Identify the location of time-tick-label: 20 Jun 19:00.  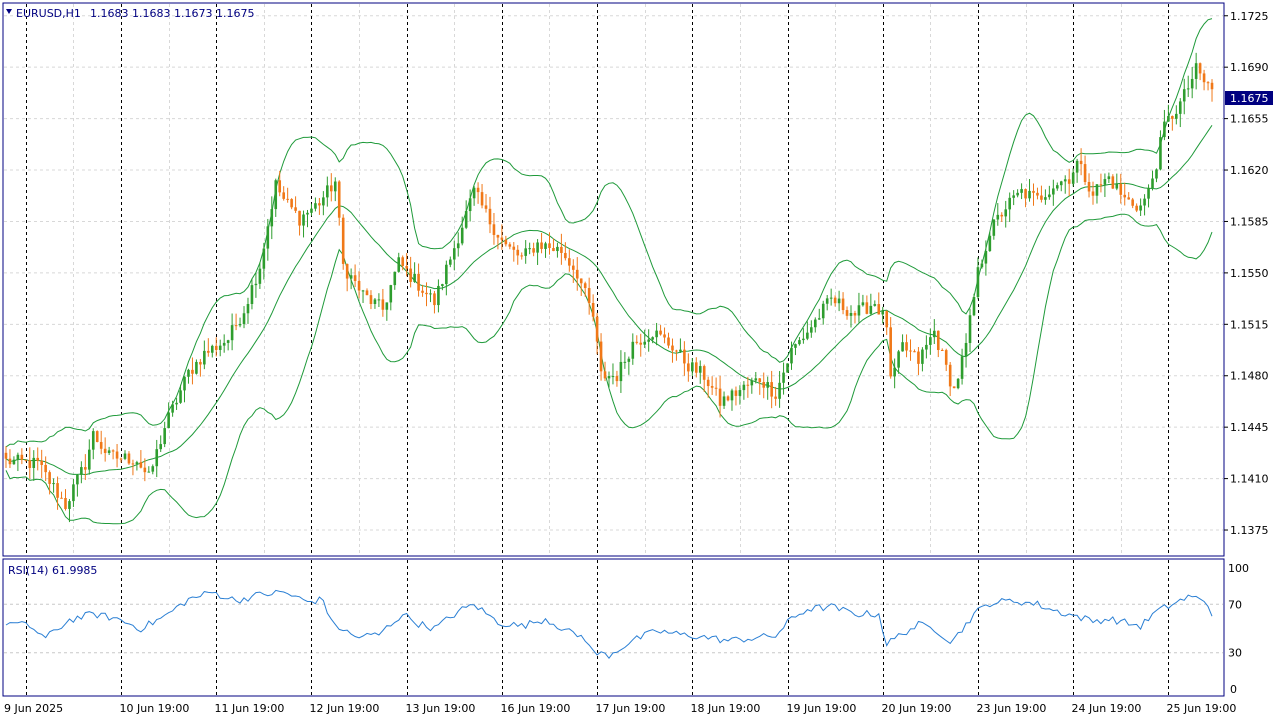
(917, 708).